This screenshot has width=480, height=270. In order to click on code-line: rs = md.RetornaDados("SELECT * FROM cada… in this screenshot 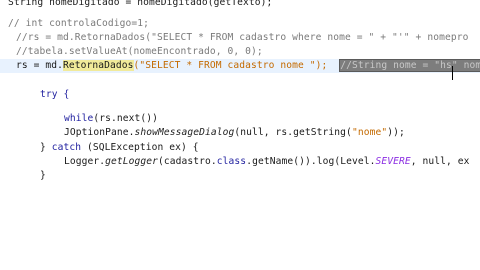, I will do `click(240, 66)`.